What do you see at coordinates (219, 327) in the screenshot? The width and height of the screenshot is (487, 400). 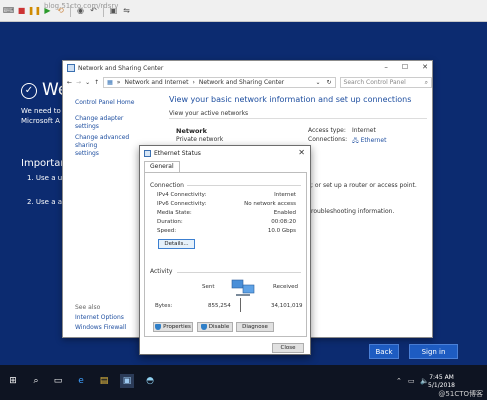 I see `disable-label: Disable` at bounding box center [219, 327].